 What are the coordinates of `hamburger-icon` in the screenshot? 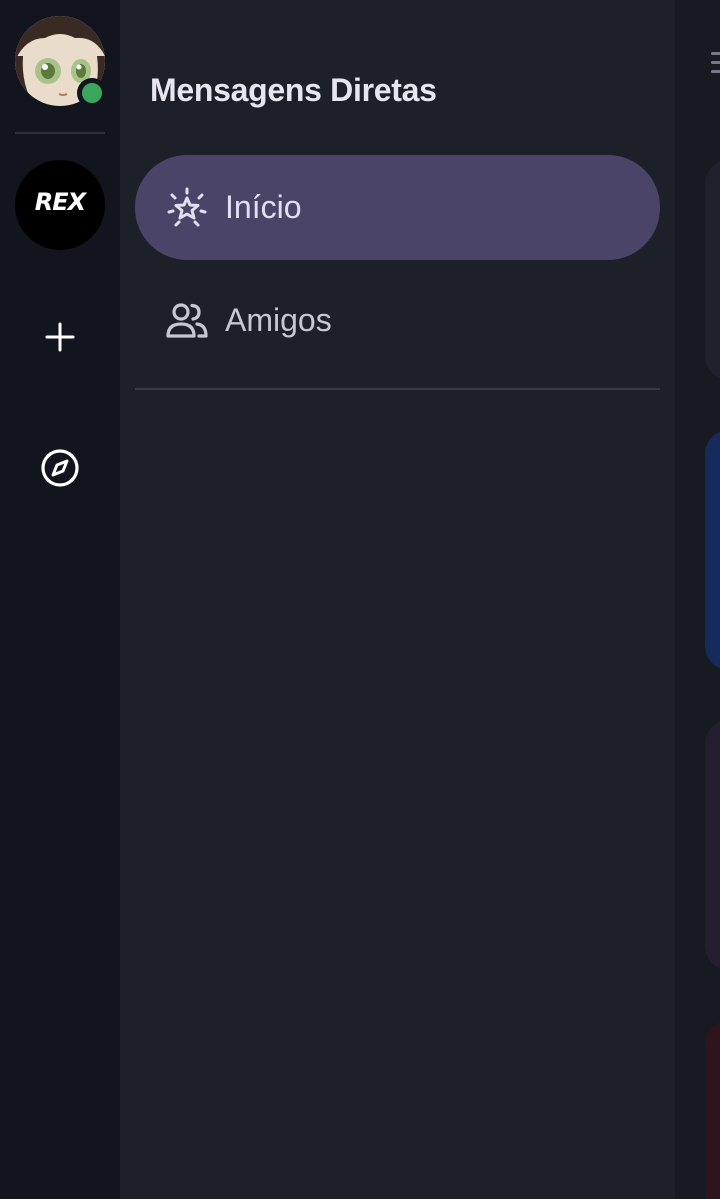 It's located at (715, 64).